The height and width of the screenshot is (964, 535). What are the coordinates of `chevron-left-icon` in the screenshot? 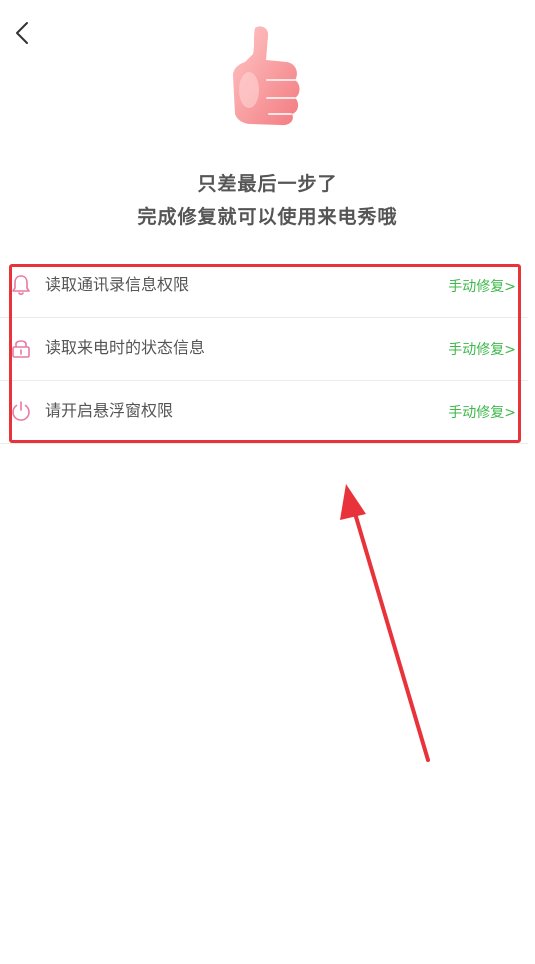 It's located at (22, 33).